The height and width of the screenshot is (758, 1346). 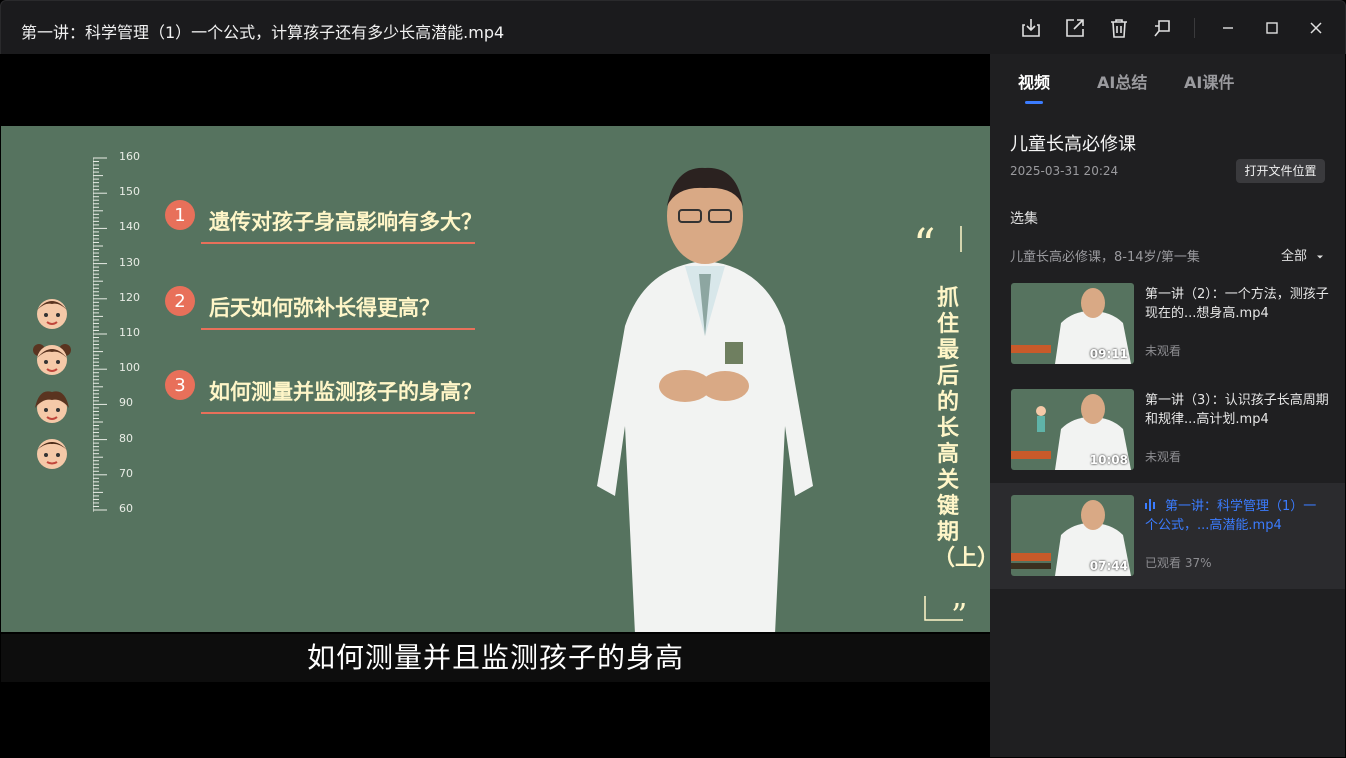 What do you see at coordinates (129, 368) in the screenshot?
I see `ruler-label: 100` at bounding box center [129, 368].